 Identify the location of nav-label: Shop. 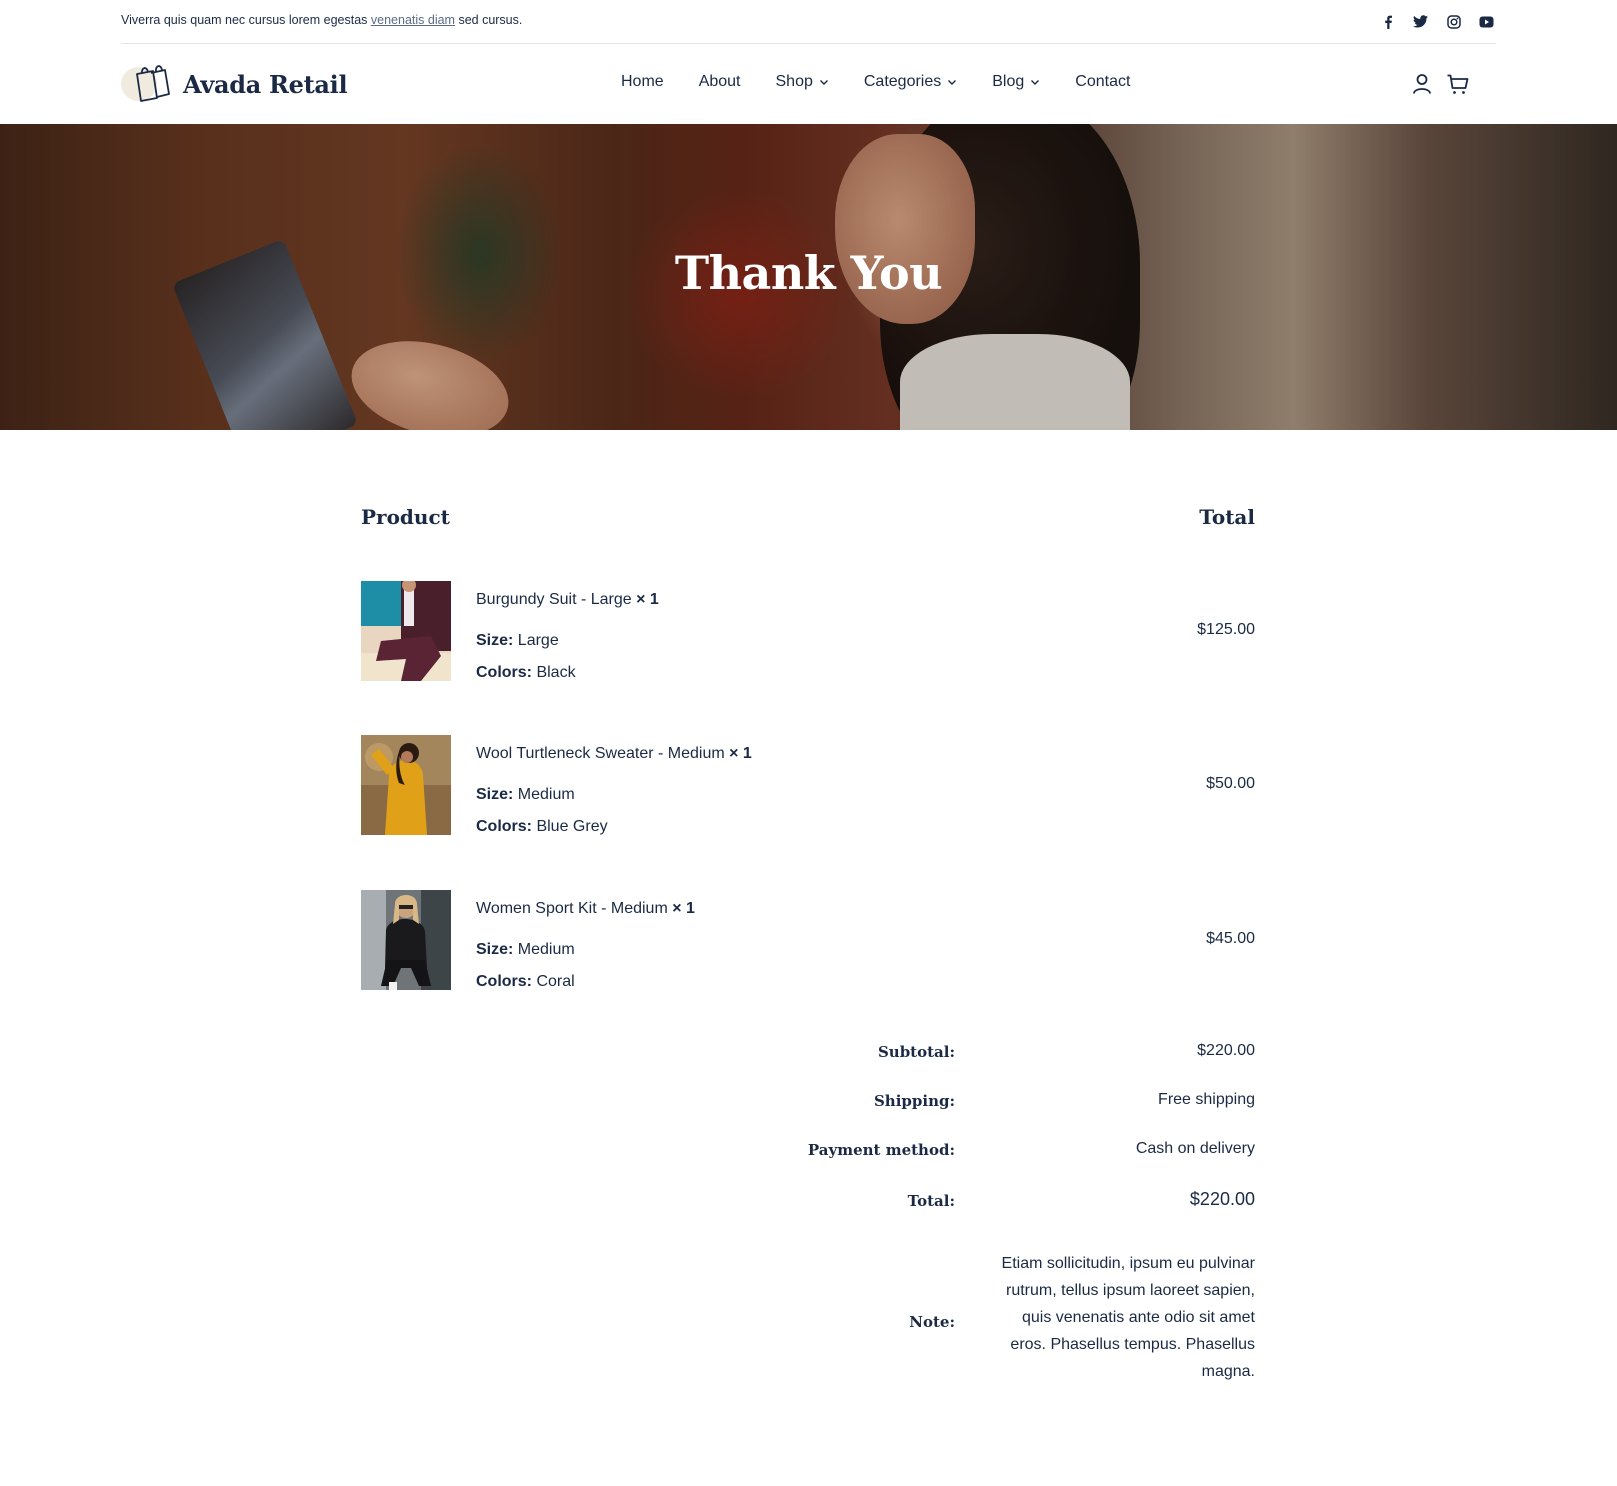
(794, 81).